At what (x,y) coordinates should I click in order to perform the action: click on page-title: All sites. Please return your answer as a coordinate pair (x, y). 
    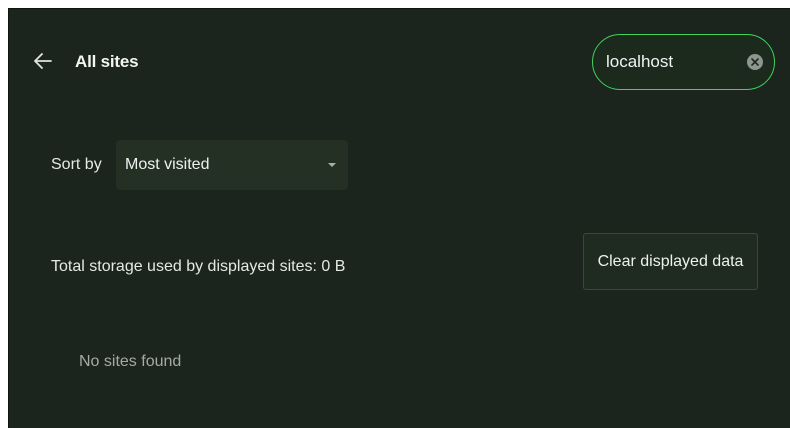
    Looking at the image, I should click on (107, 61).